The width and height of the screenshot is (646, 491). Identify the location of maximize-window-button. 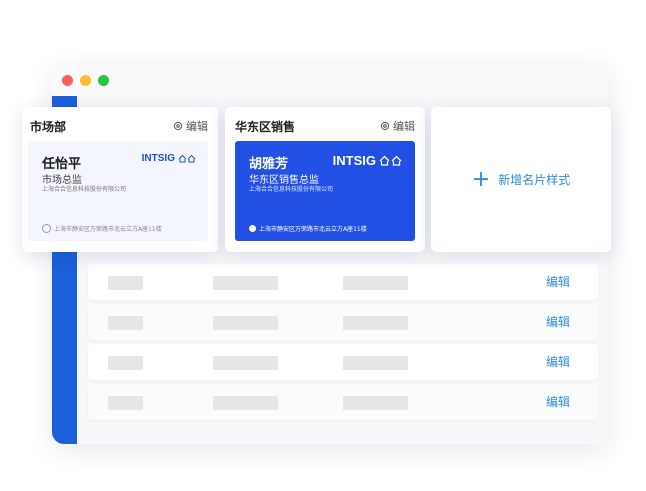
(103, 80).